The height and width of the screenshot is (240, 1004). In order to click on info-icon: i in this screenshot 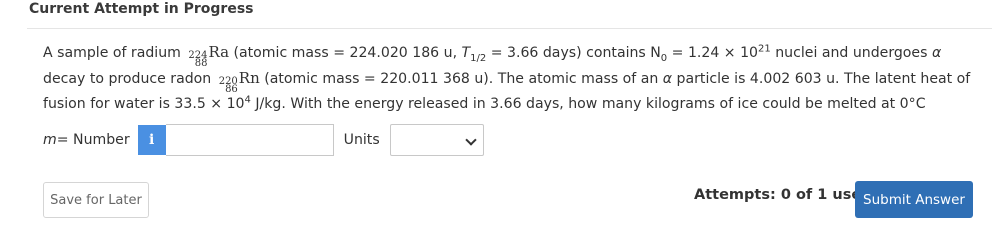, I will do `click(151, 140)`.